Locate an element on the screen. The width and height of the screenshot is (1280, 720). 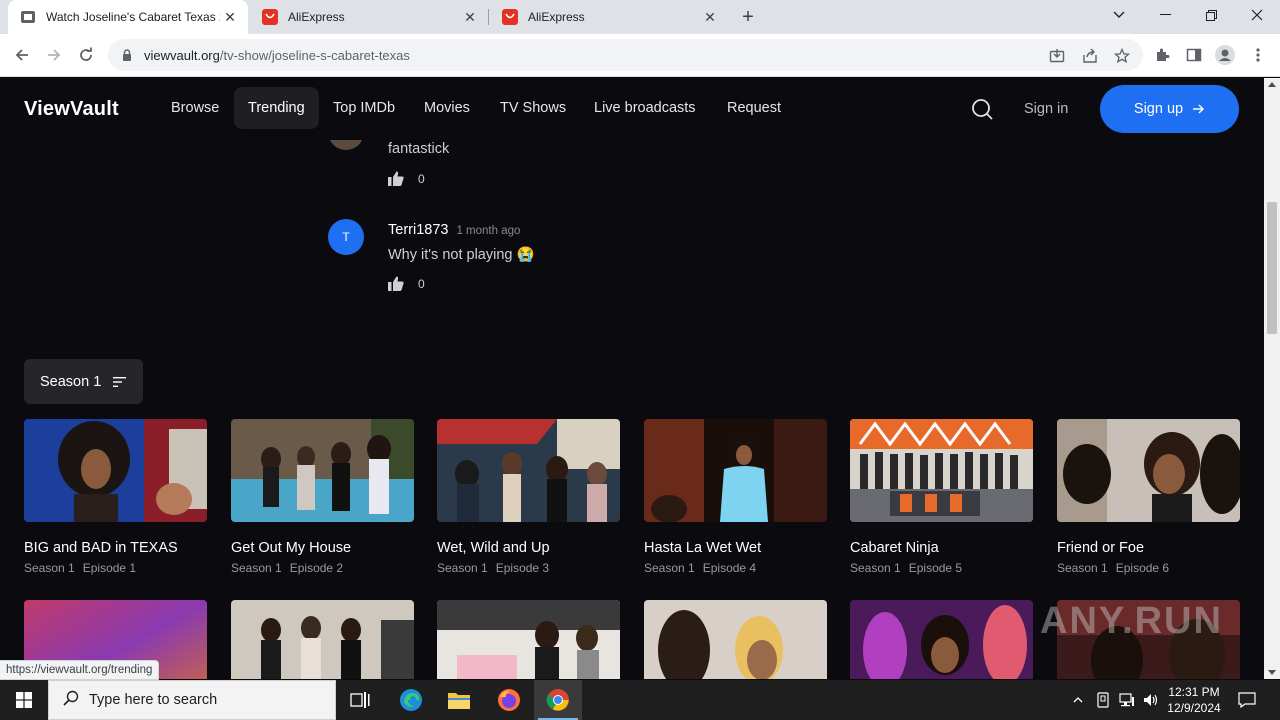
thumbs-up-icon is located at coordinates (396, 283).